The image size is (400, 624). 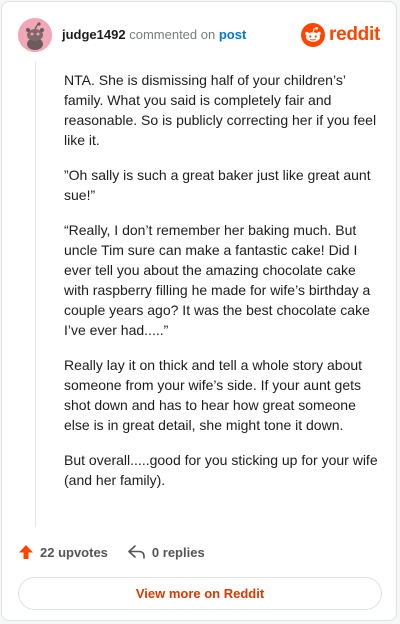 I want to click on reply-button: 0 replies, so click(x=166, y=552).